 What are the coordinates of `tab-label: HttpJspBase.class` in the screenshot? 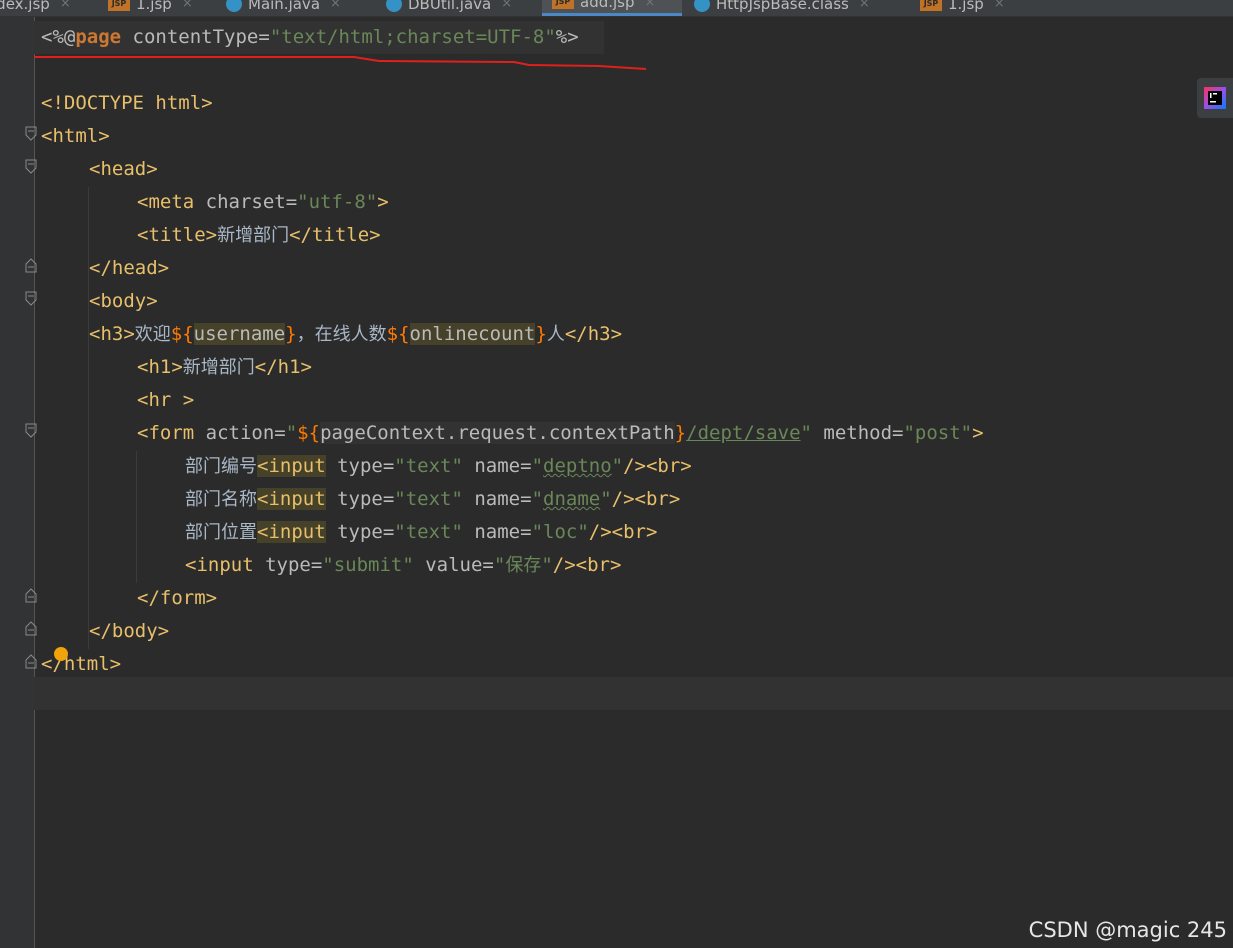 It's located at (782, 6).